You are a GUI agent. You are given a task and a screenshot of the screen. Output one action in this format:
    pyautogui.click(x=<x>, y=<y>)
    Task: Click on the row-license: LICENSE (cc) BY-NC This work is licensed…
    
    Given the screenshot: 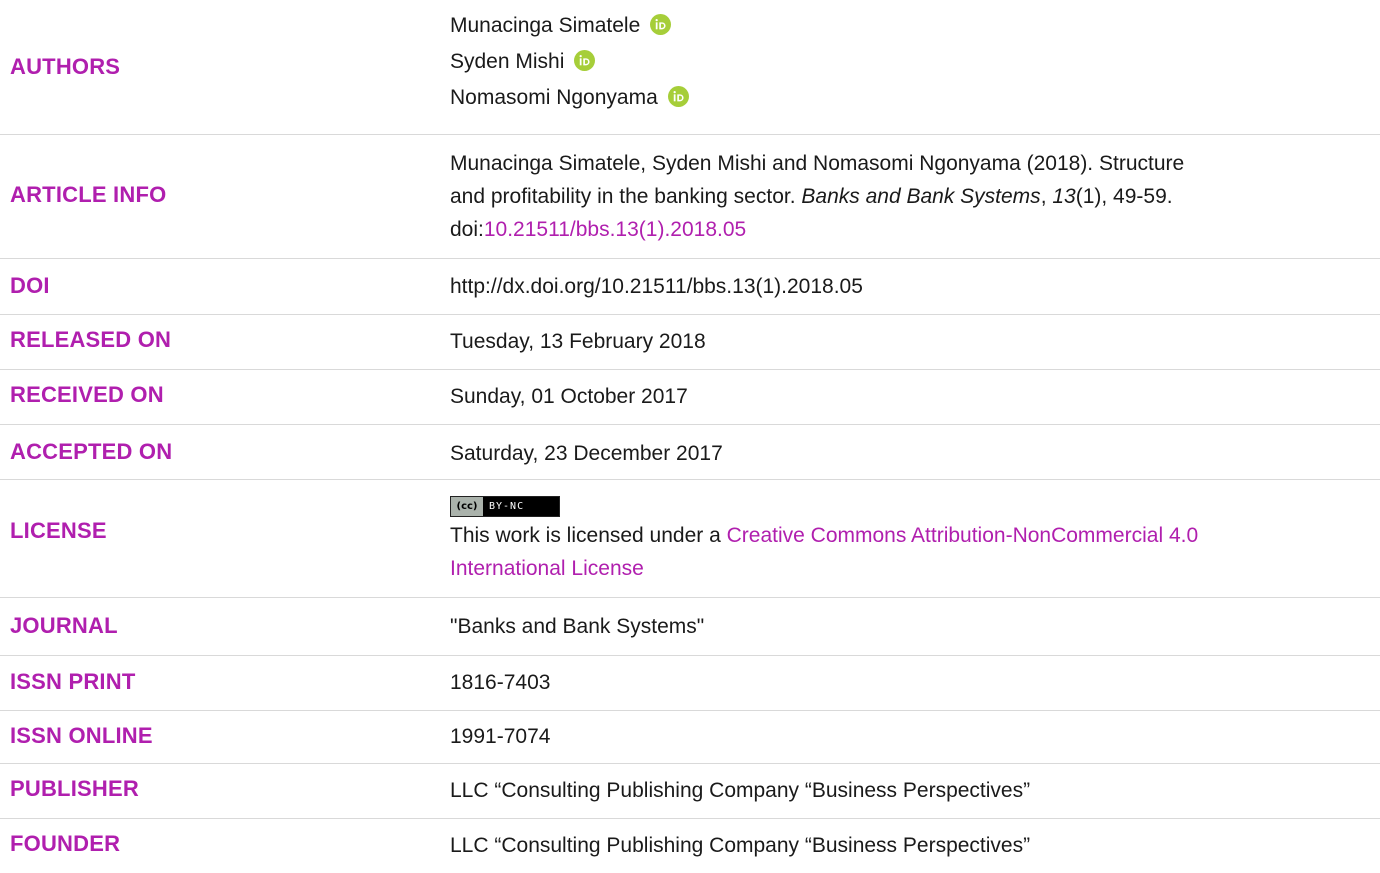 What is the action you would take?
    pyautogui.click(x=690, y=539)
    